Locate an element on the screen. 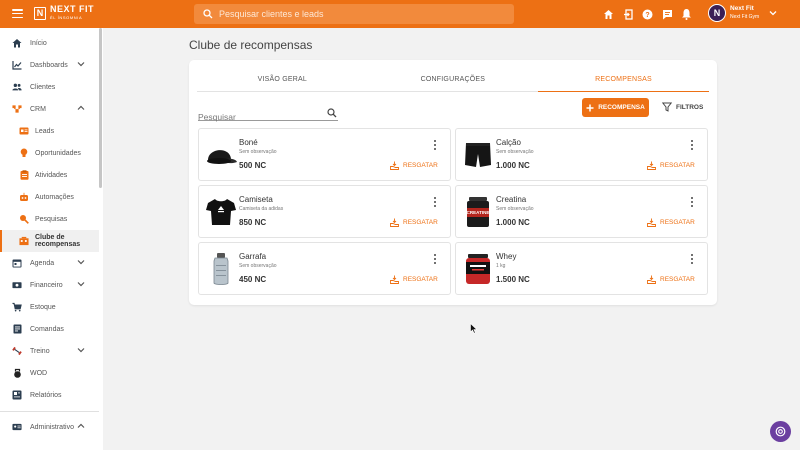 The image size is (800, 450). sidebar-item-administrativo: Administrativo is located at coordinates (49, 427).